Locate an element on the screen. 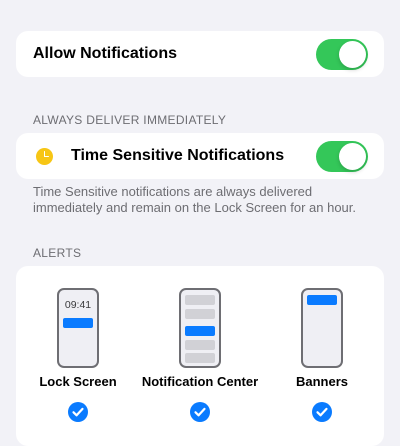 Image resolution: width=400 pixels, height=446 pixels. allow-notifications-label: Allow Notifications is located at coordinates (105, 53).